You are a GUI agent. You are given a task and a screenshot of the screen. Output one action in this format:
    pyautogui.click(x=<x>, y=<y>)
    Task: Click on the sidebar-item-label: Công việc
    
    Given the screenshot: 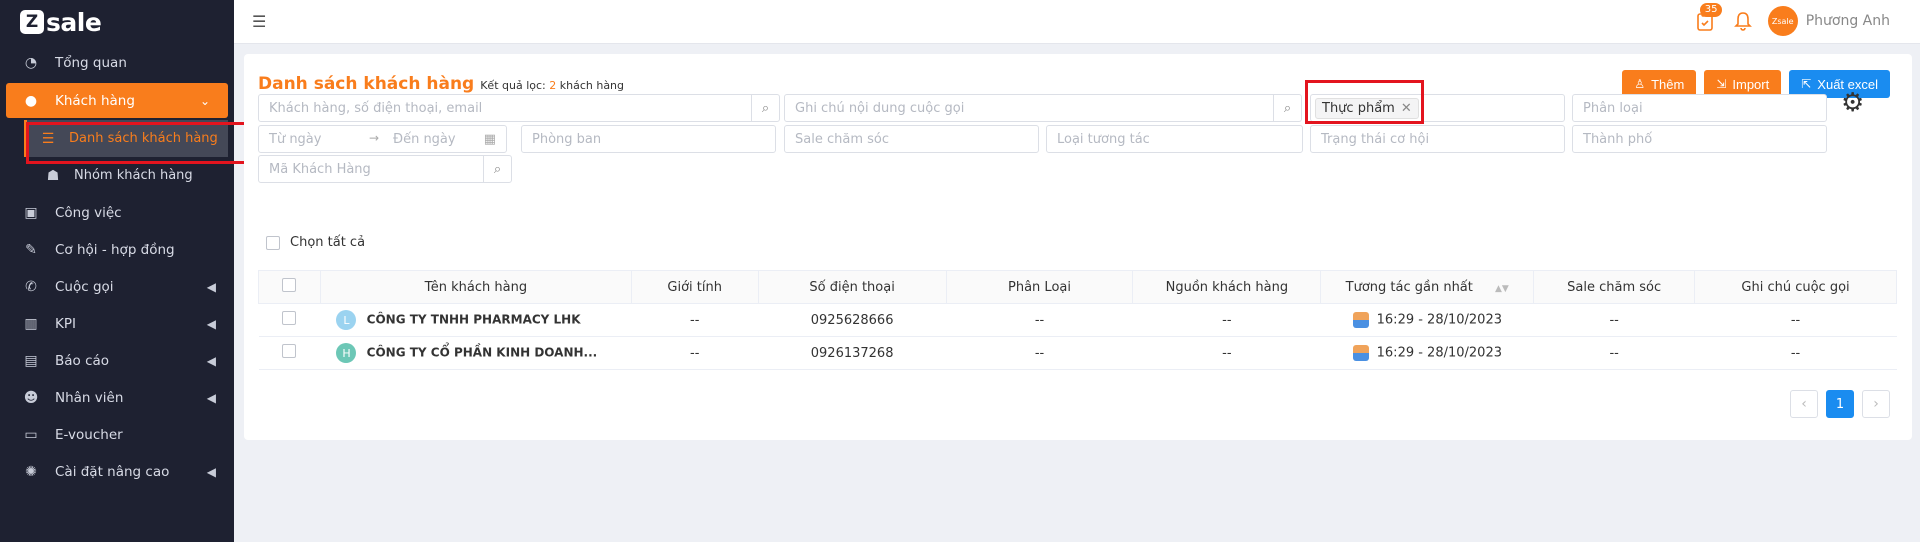 What is the action you would take?
    pyautogui.click(x=88, y=212)
    